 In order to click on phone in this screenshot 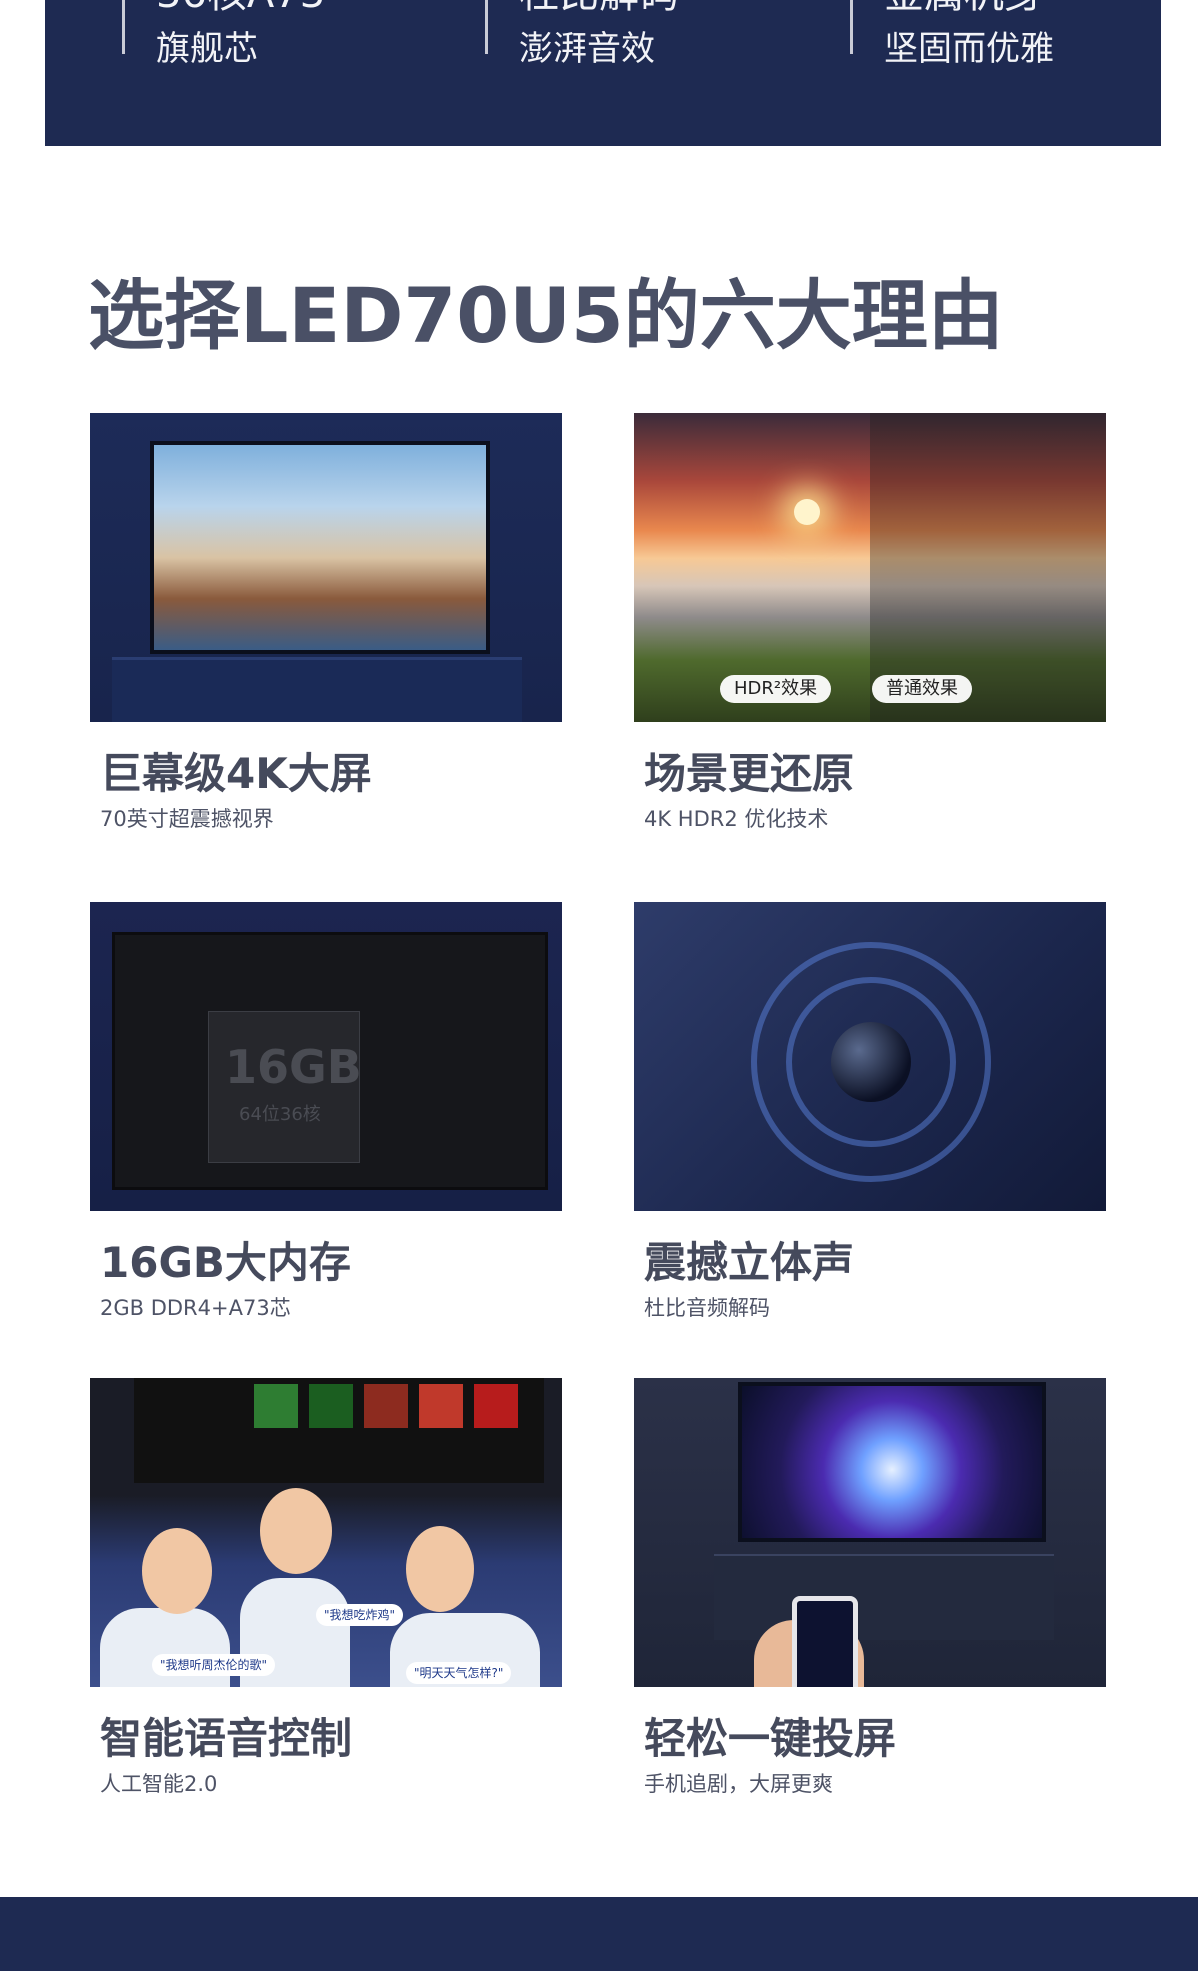, I will do `click(825, 1641)`.